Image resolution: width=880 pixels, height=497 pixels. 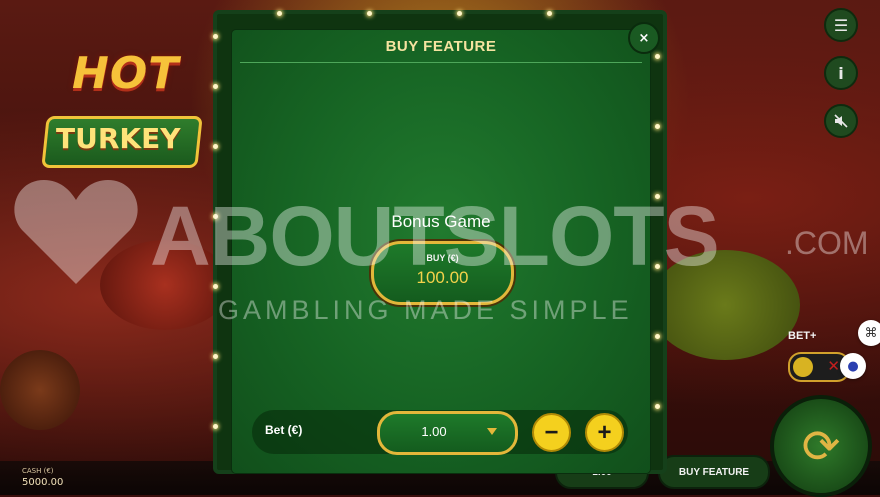 I want to click on menu-button: ☰, so click(x=841, y=25).